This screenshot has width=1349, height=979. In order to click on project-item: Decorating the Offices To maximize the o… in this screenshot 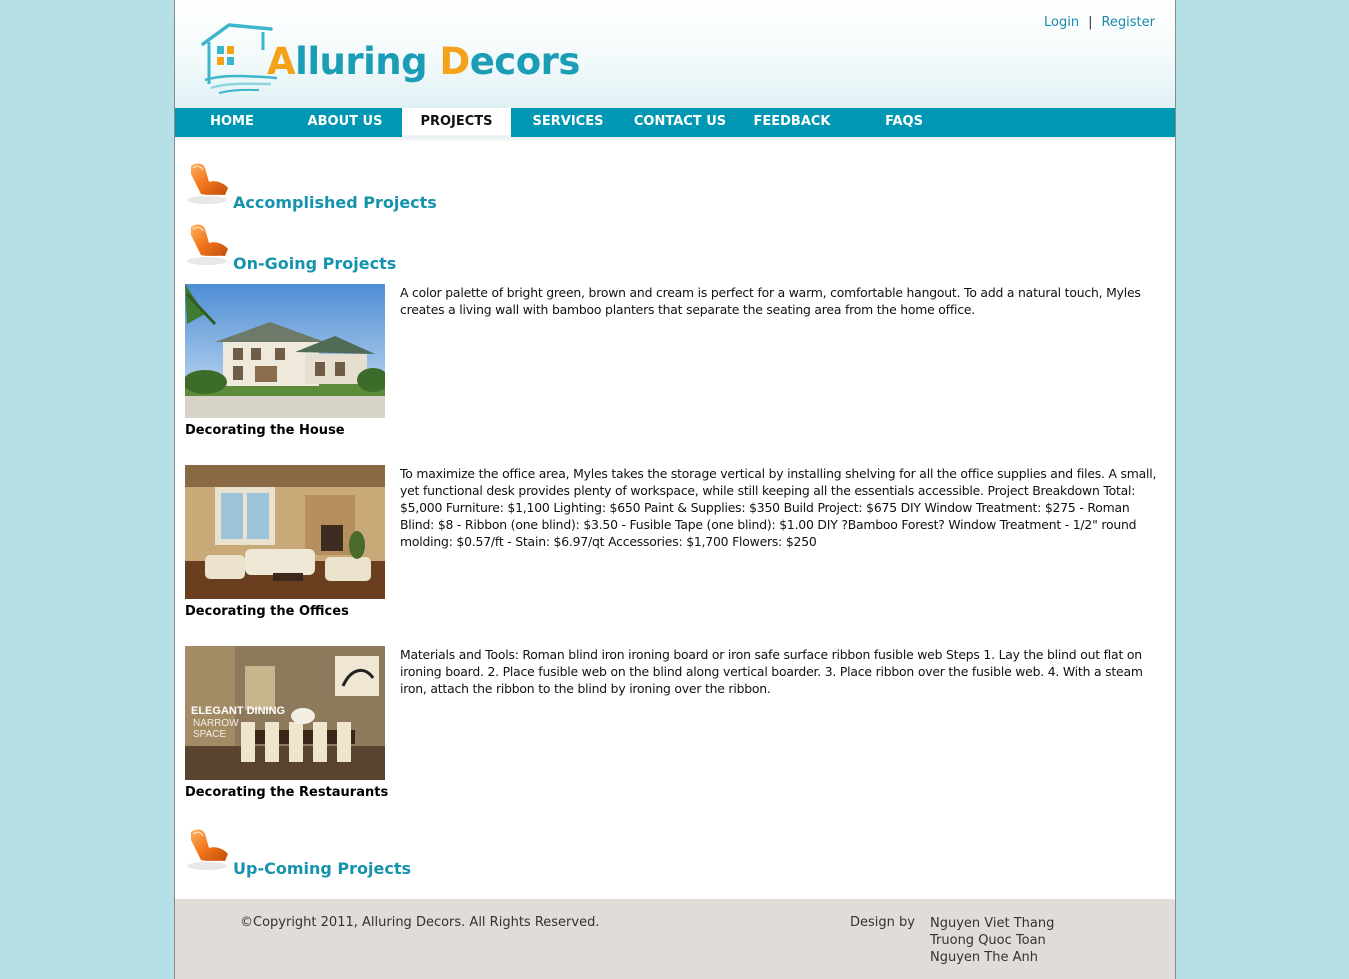, I will do `click(675, 545)`.